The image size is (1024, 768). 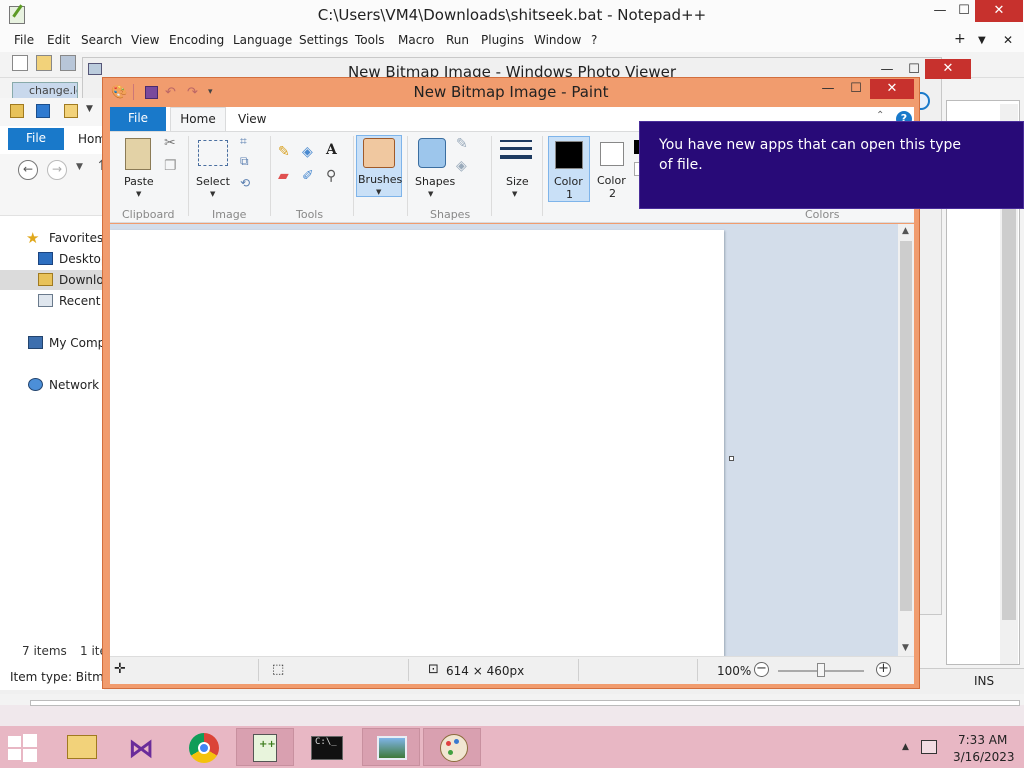 I want to click on select-icon, so click(x=213, y=153).